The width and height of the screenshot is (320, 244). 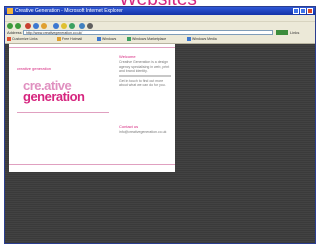 I want to click on links-label: Links, so click(x=295, y=32).